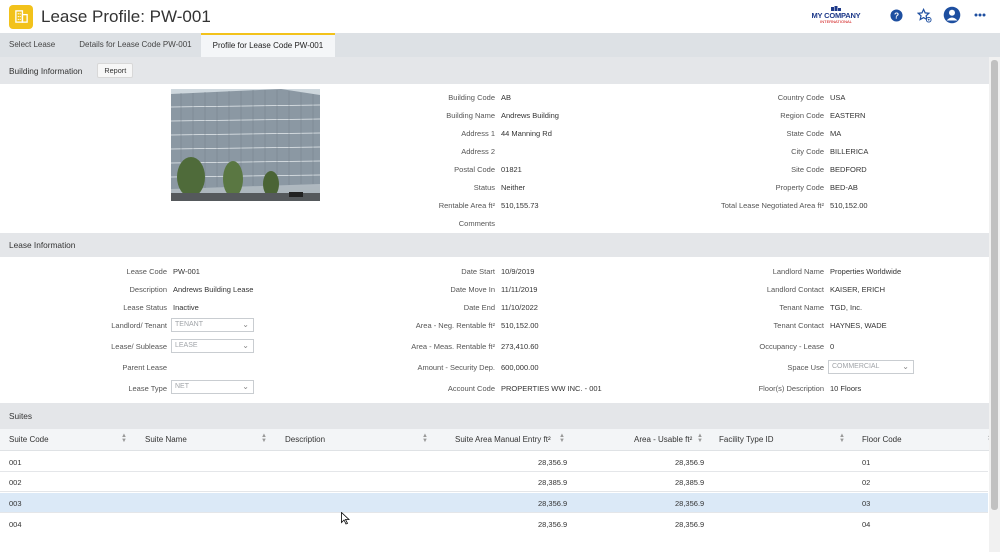  Describe the element at coordinates (849, 205) in the screenshot. I see `field-value: 510,152.00` at that location.